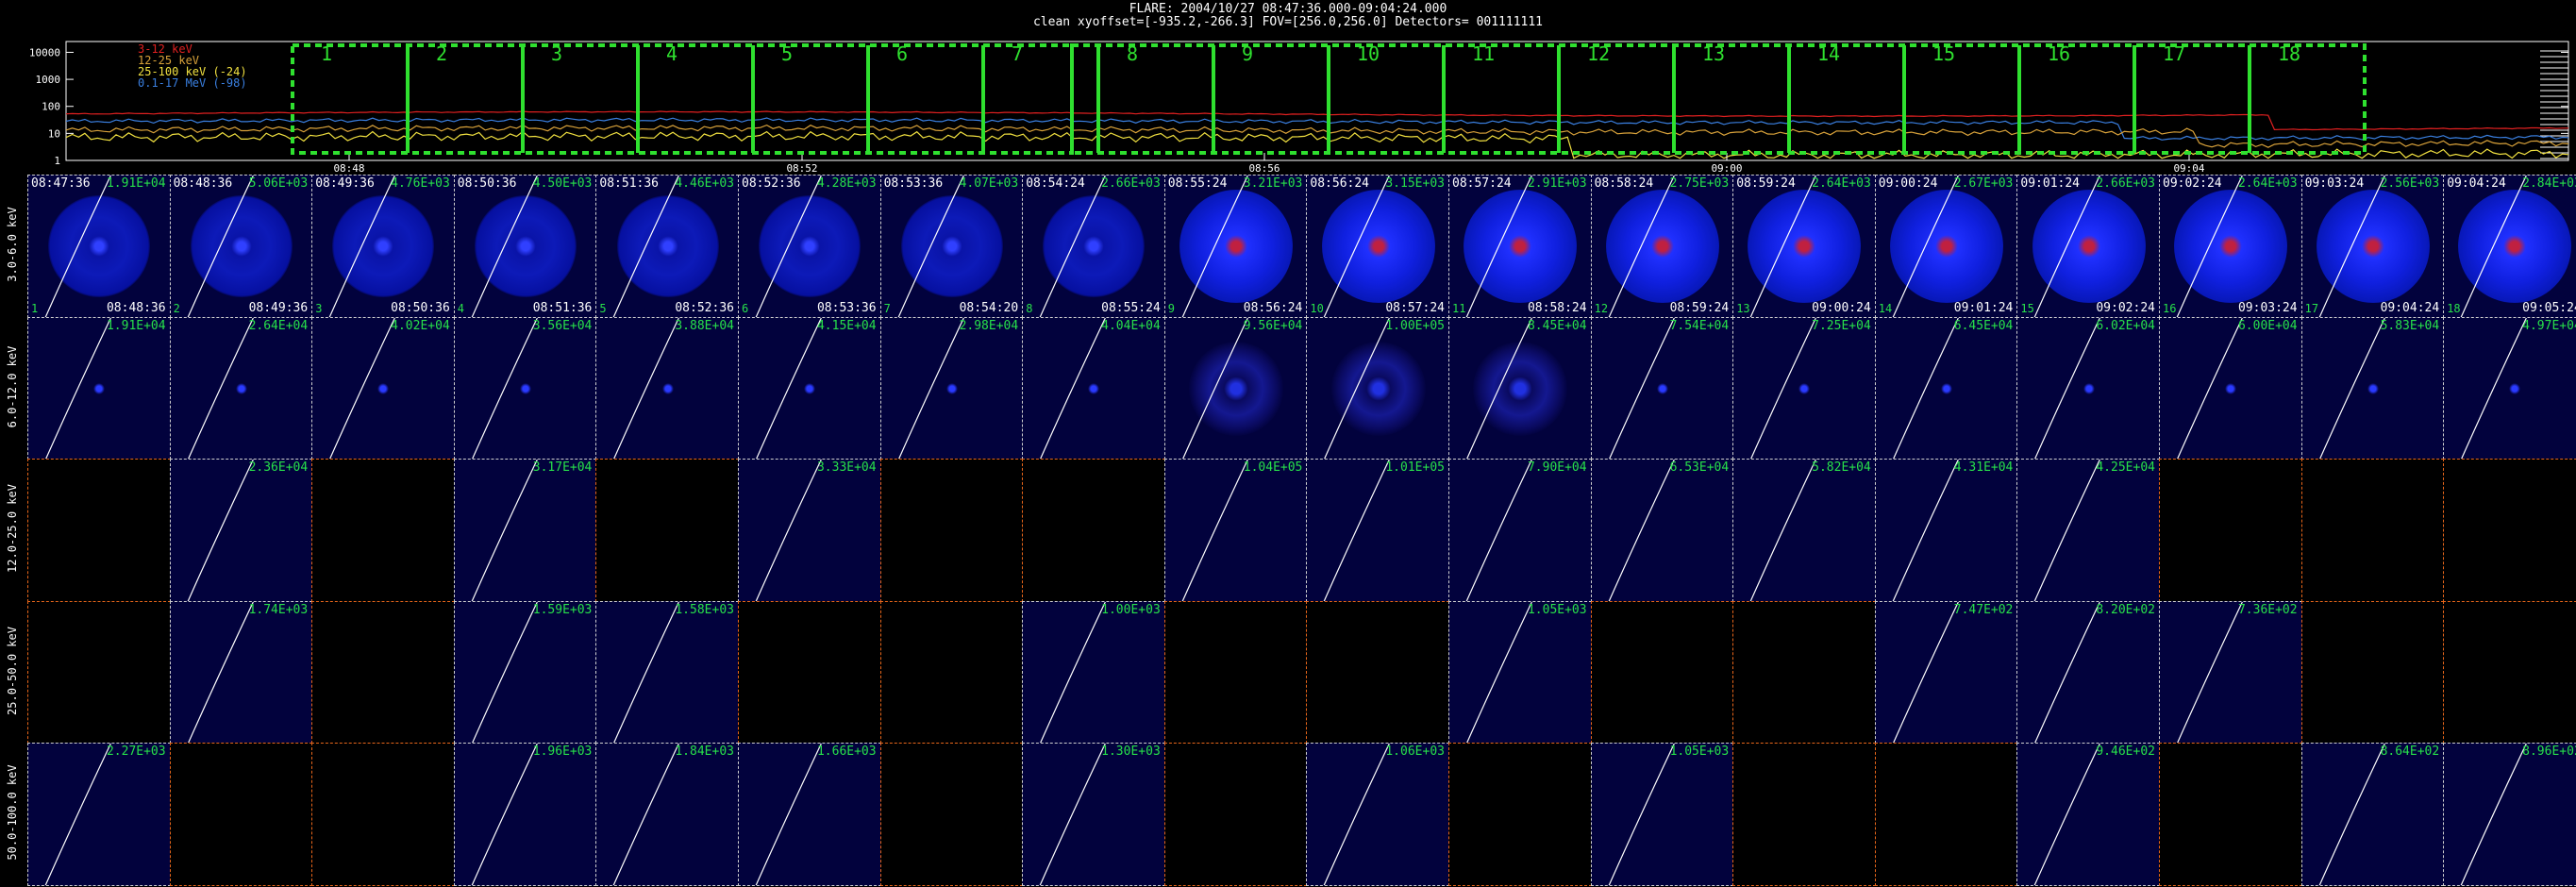 The width and height of the screenshot is (2576, 887). I want to click on peak-value: 2.64E+04, so click(278, 326).